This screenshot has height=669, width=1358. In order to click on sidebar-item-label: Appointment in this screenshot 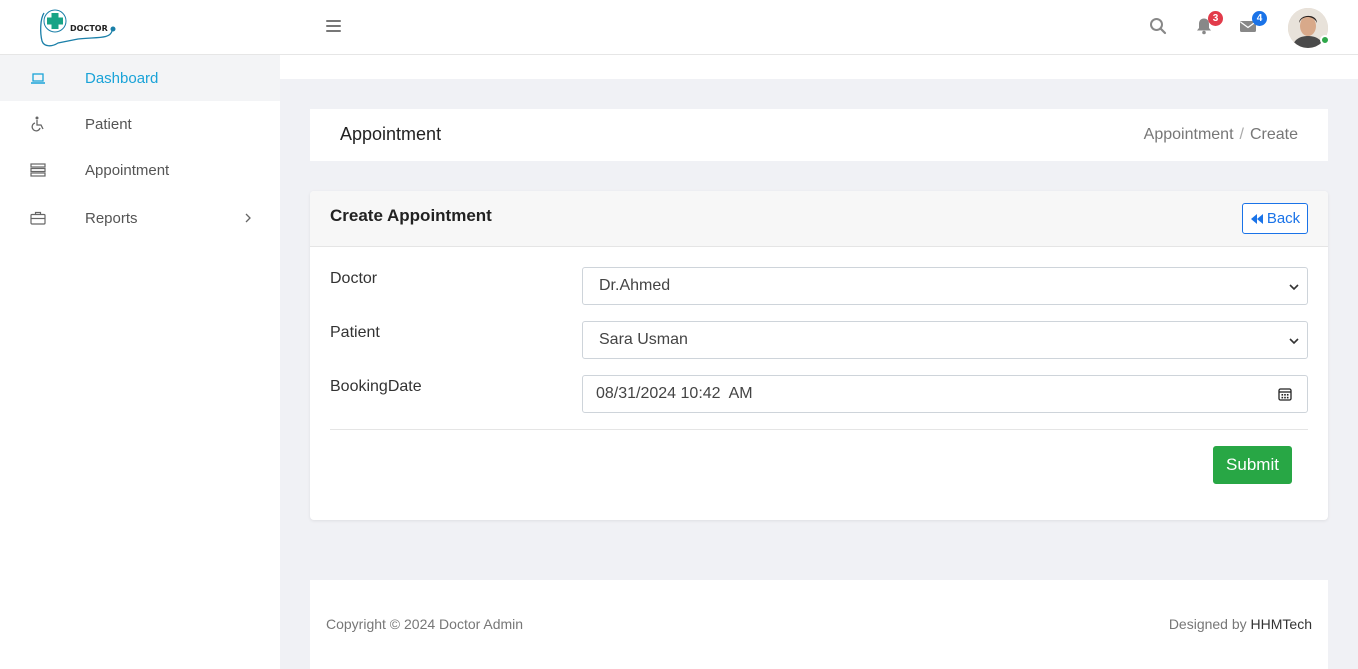, I will do `click(127, 170)`.